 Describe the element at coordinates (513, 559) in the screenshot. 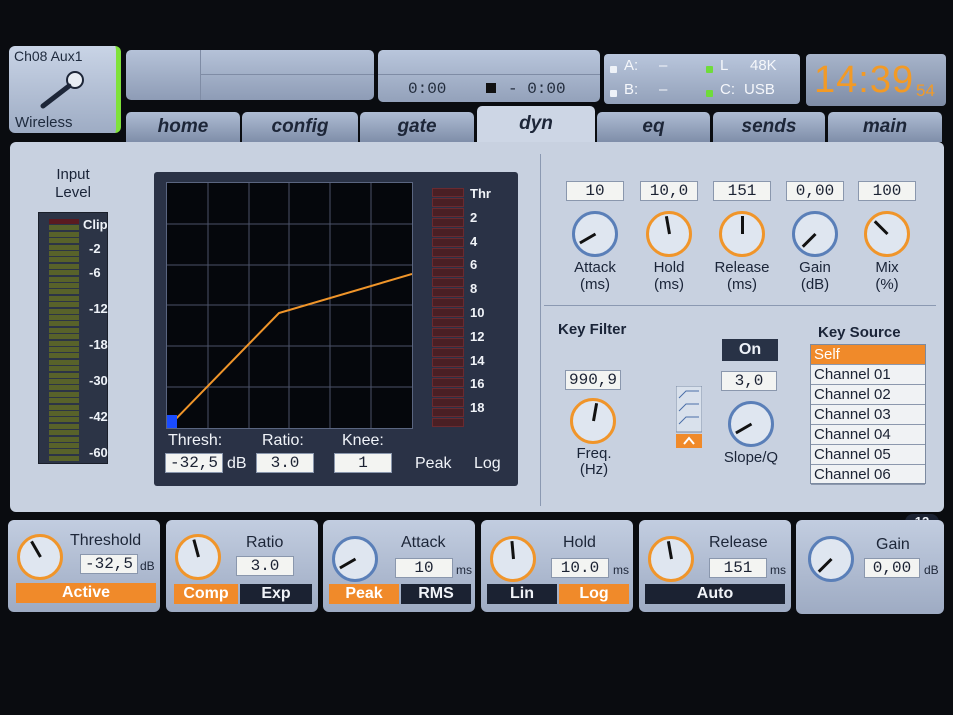

I see `hold-knob` at that location.